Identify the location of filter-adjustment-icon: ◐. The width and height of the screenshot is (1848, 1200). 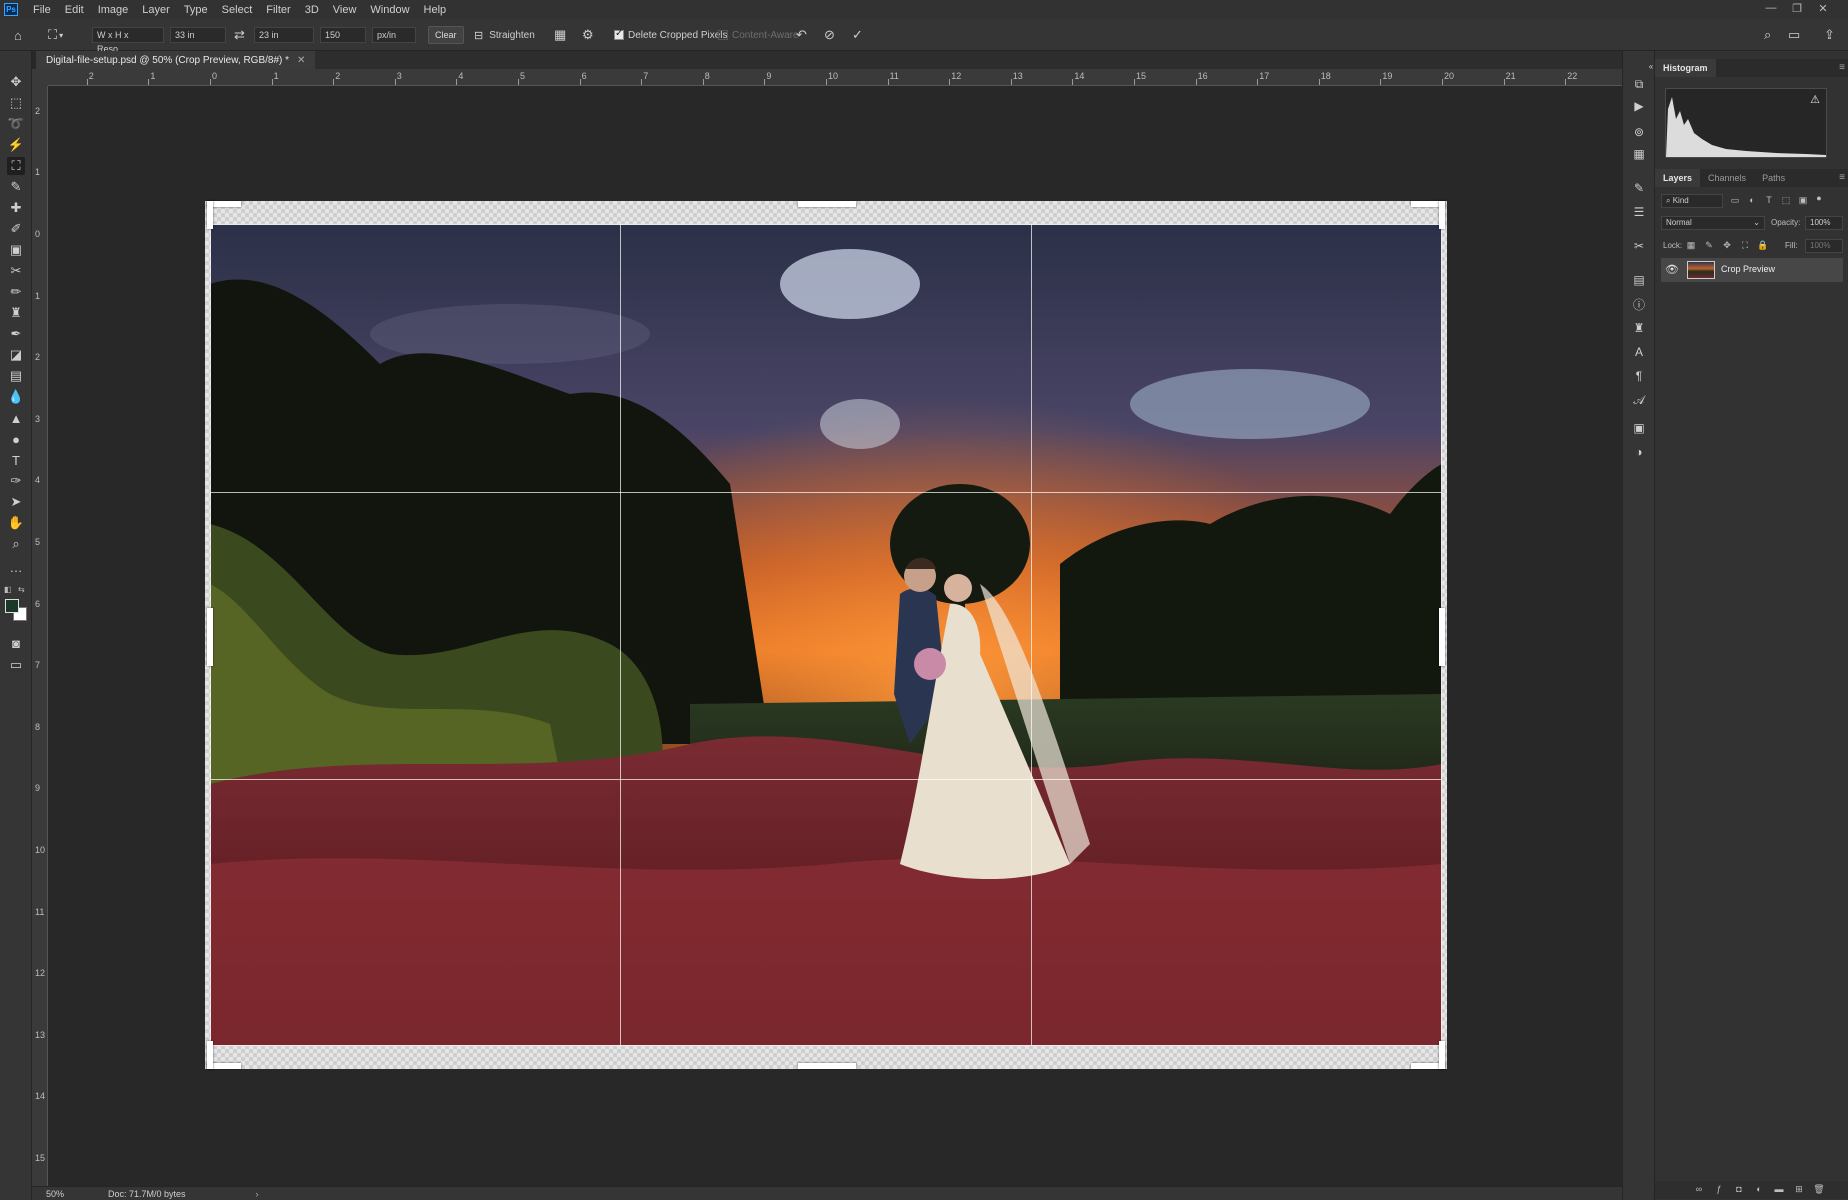
(1752, 200).